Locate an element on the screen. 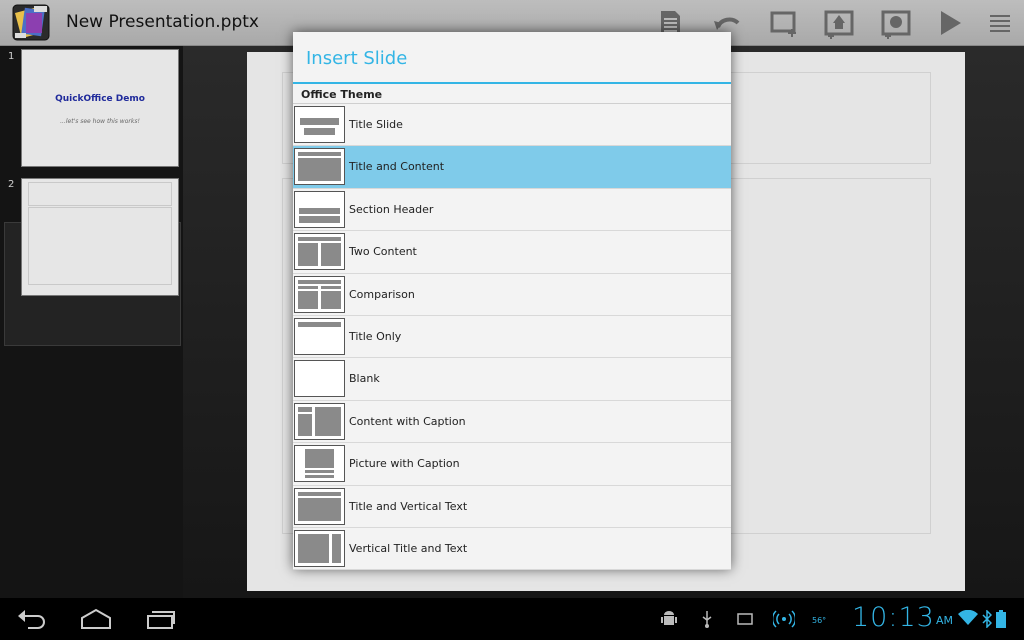 Image resolution: width=1024 pixels, height=640 pixels. layout-label: Title Slide is located at coordinates (376, 124).